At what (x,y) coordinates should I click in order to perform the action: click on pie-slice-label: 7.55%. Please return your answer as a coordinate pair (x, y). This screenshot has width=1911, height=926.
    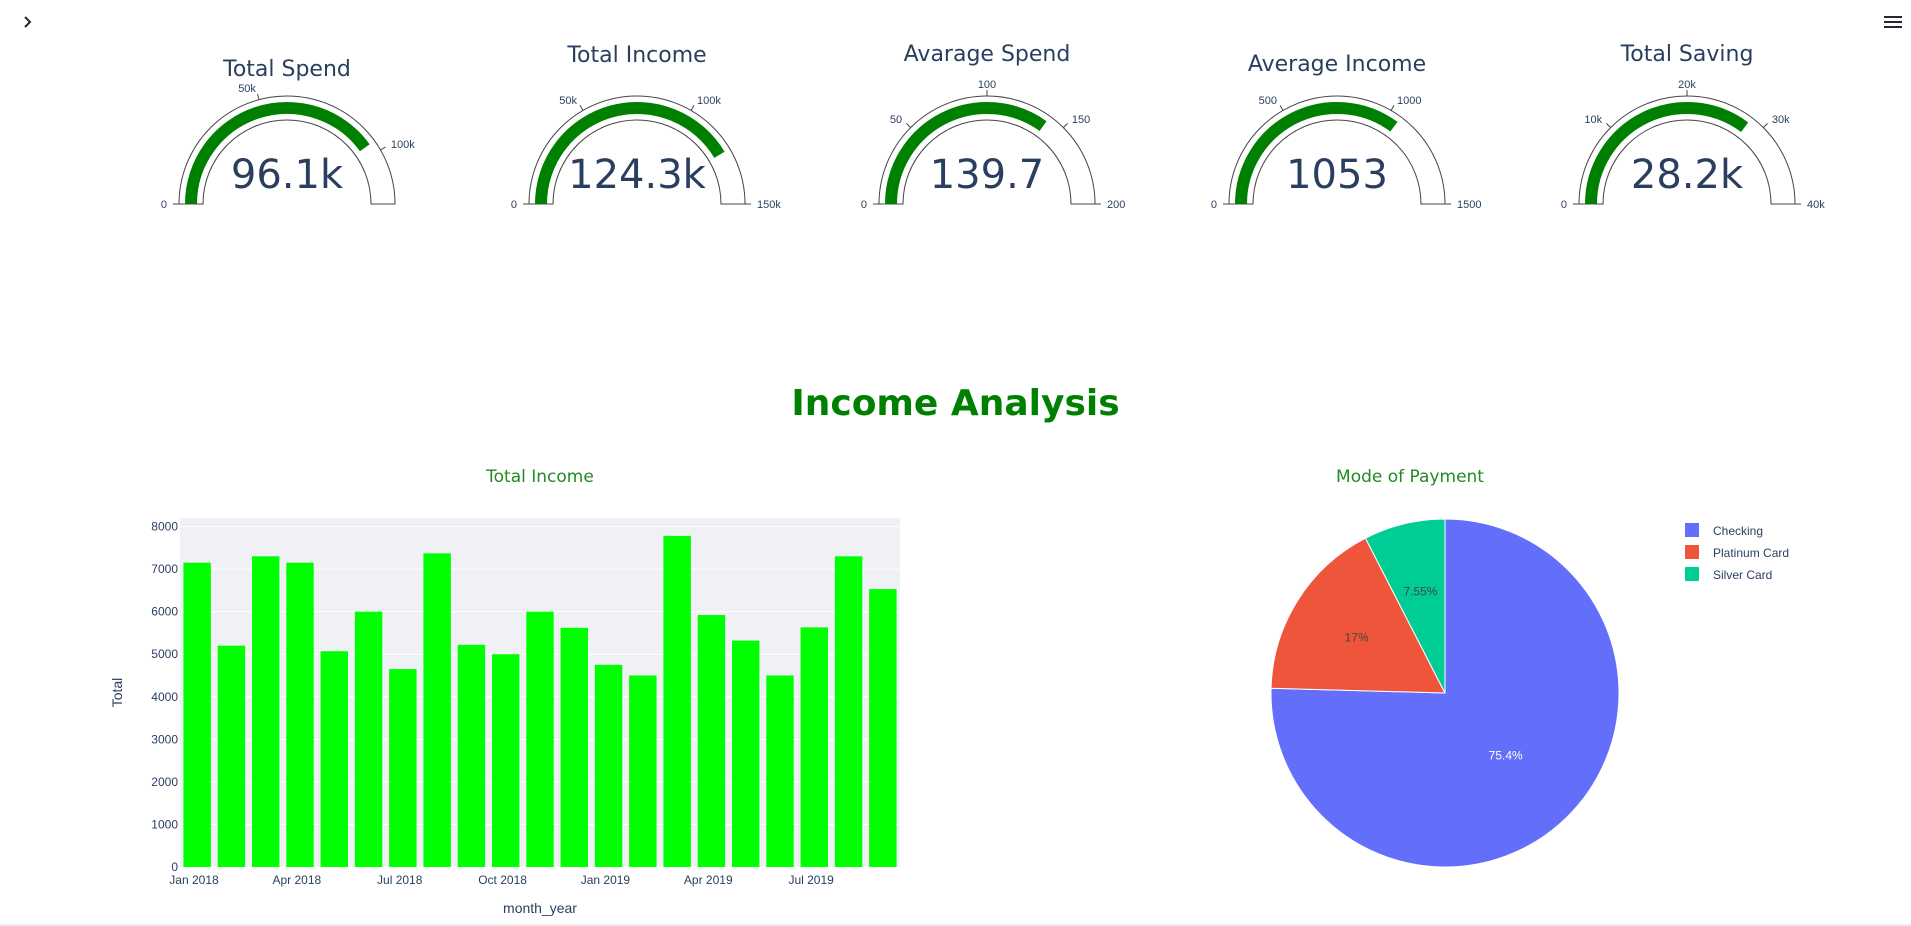
    Looking at the image, I should click on (1420, 592).